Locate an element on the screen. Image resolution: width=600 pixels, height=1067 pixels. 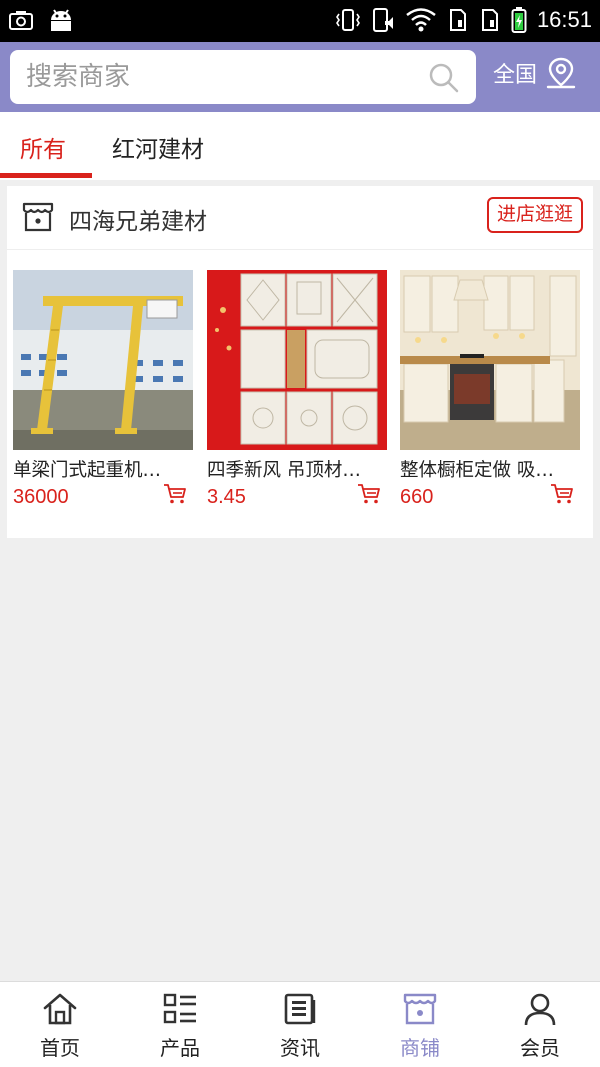
store-name: 四海兄弟建材 is located at coordinates (138, 222).